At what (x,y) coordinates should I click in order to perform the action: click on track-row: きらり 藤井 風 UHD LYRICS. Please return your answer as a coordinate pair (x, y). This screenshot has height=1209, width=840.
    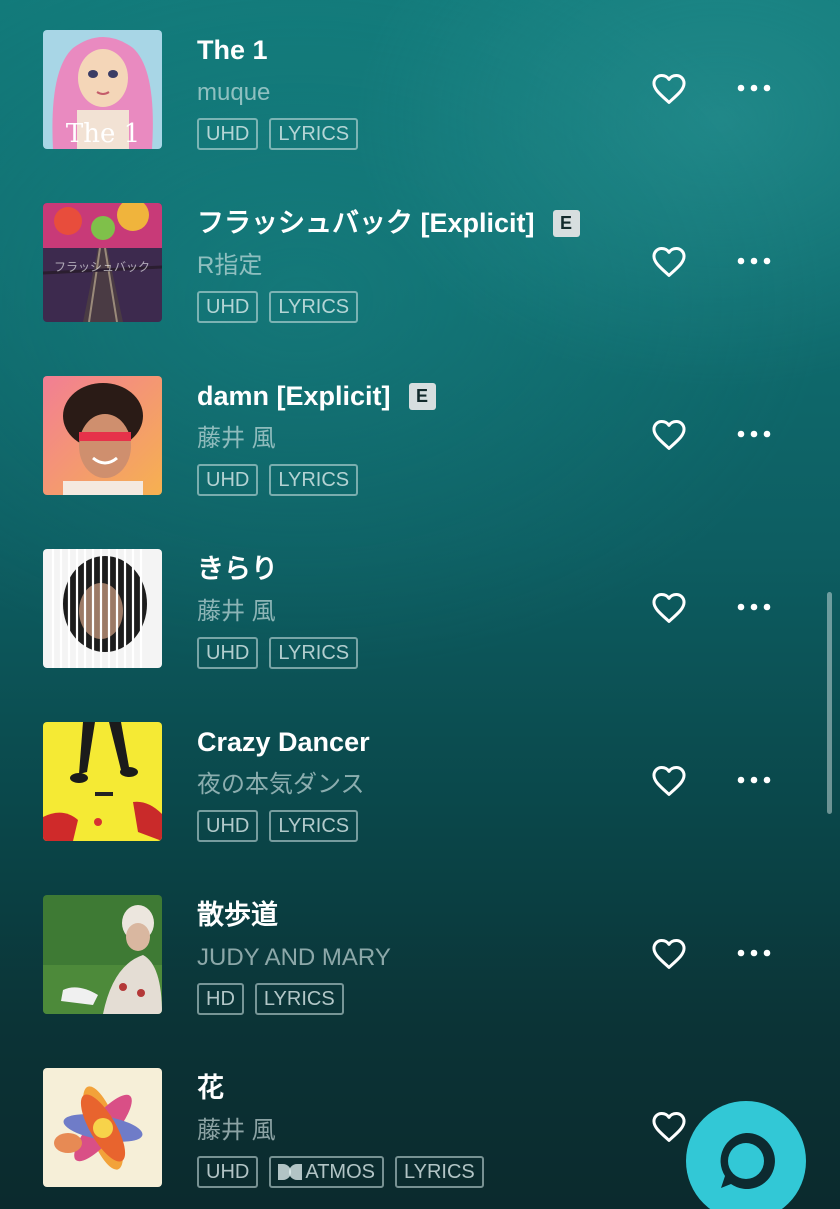
    Looking at the image, I should click on (420, 605).